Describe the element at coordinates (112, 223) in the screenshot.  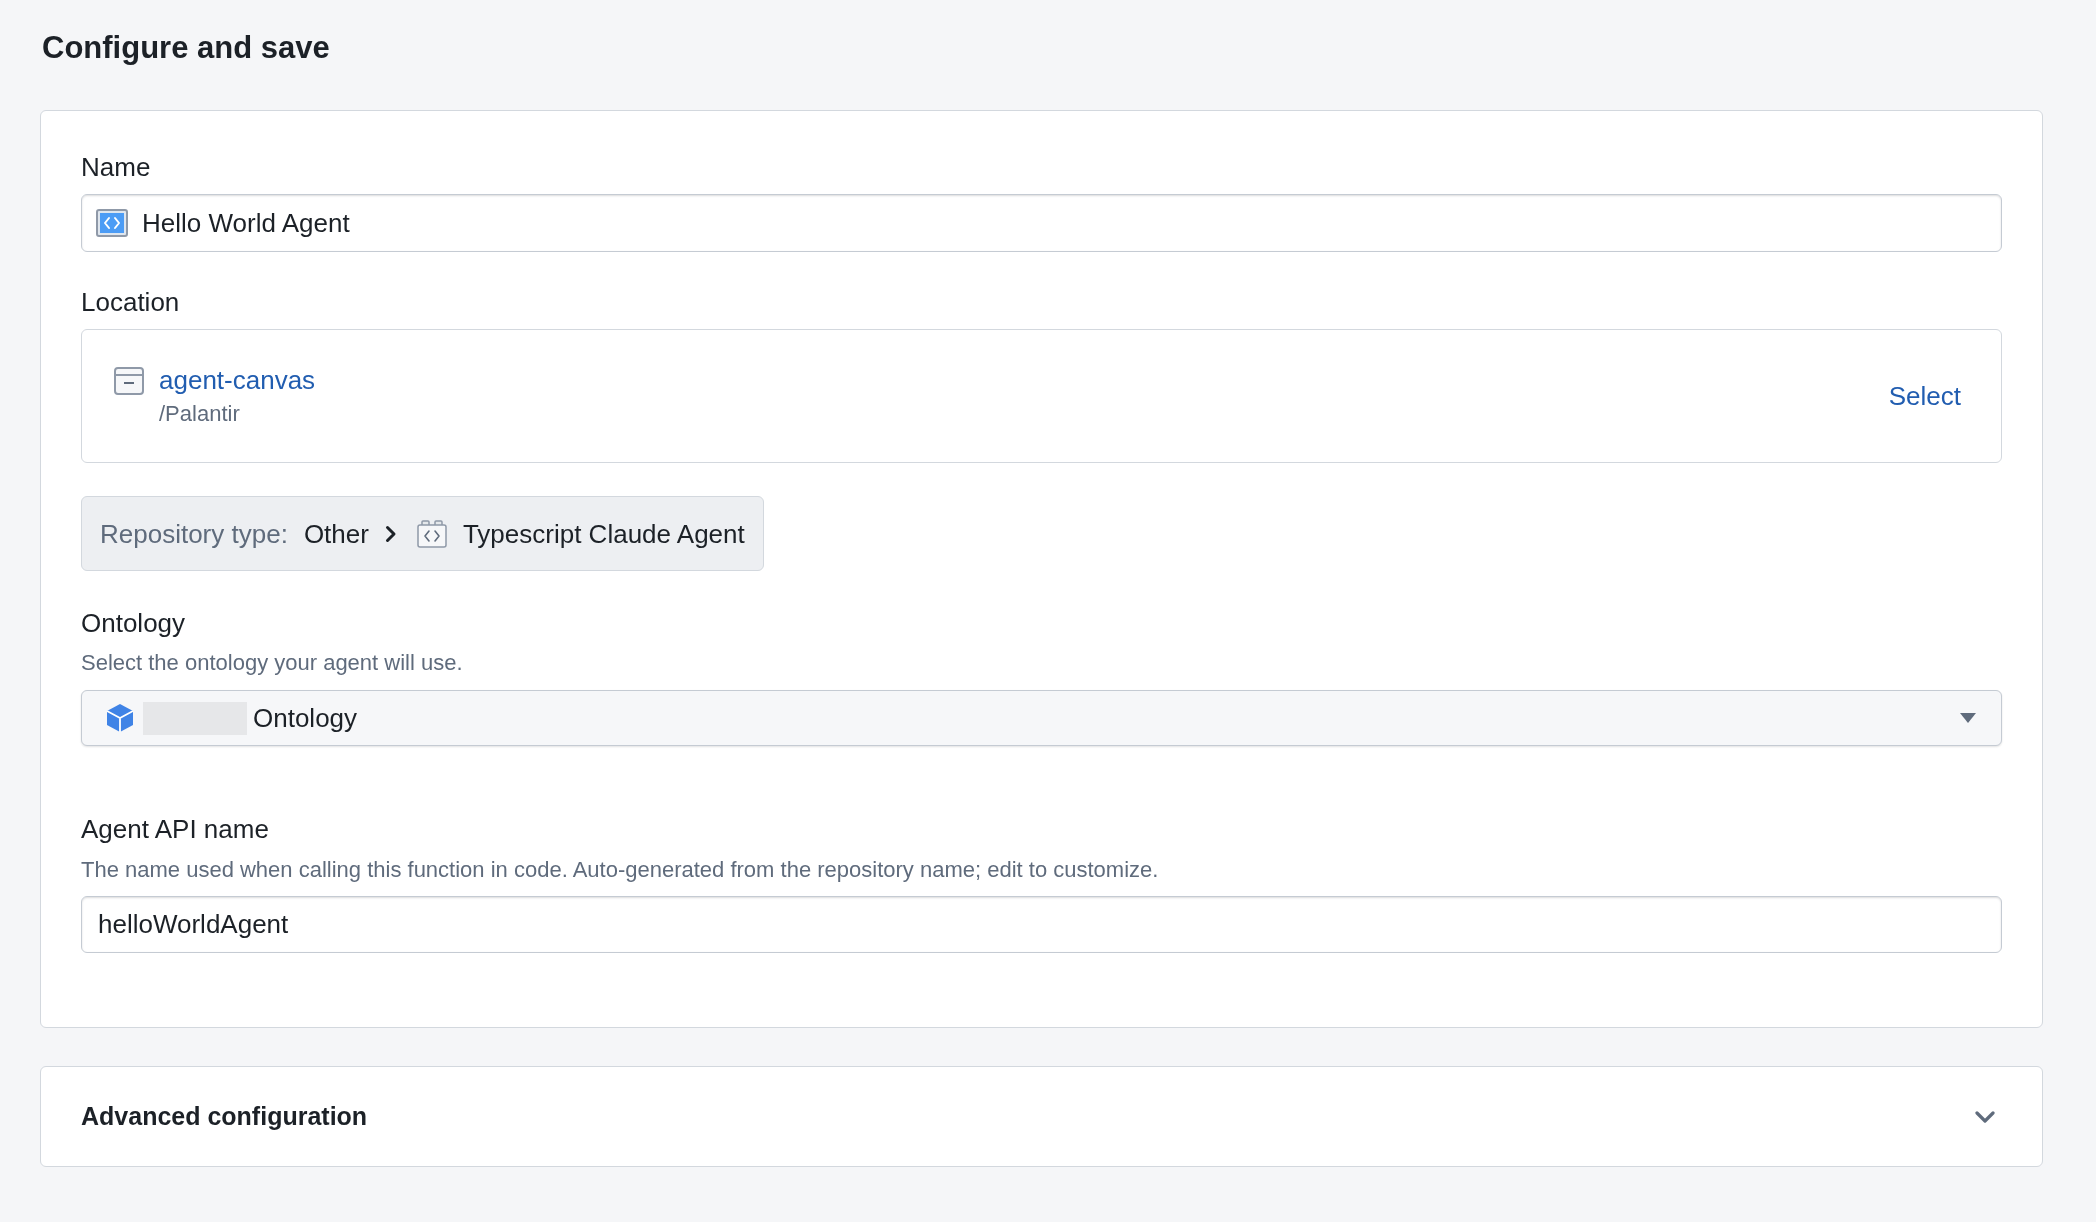
I see `code-file-icon` at that location.